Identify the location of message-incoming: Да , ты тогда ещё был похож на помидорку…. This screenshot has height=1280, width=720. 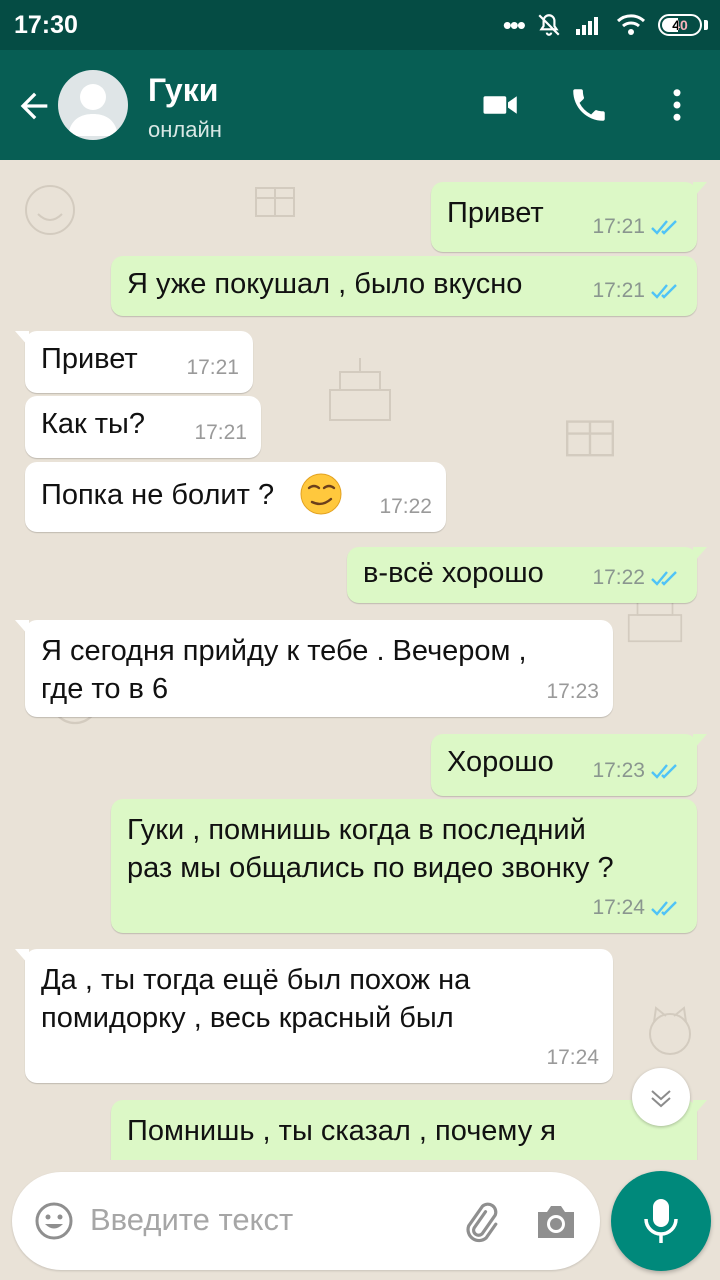
(314, 1016).